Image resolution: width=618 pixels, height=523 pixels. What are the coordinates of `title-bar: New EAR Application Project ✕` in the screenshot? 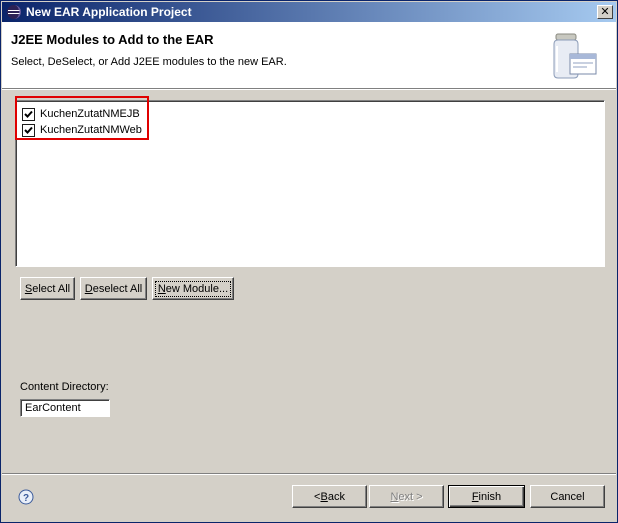 It's located at (309, 12).